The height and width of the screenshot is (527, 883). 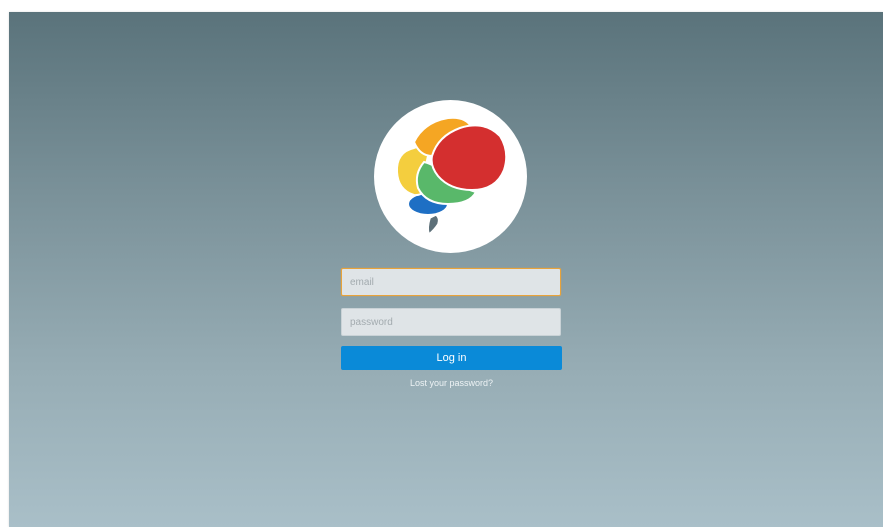 I want to click on brain-logo-icon, so click(x=451, y=176).